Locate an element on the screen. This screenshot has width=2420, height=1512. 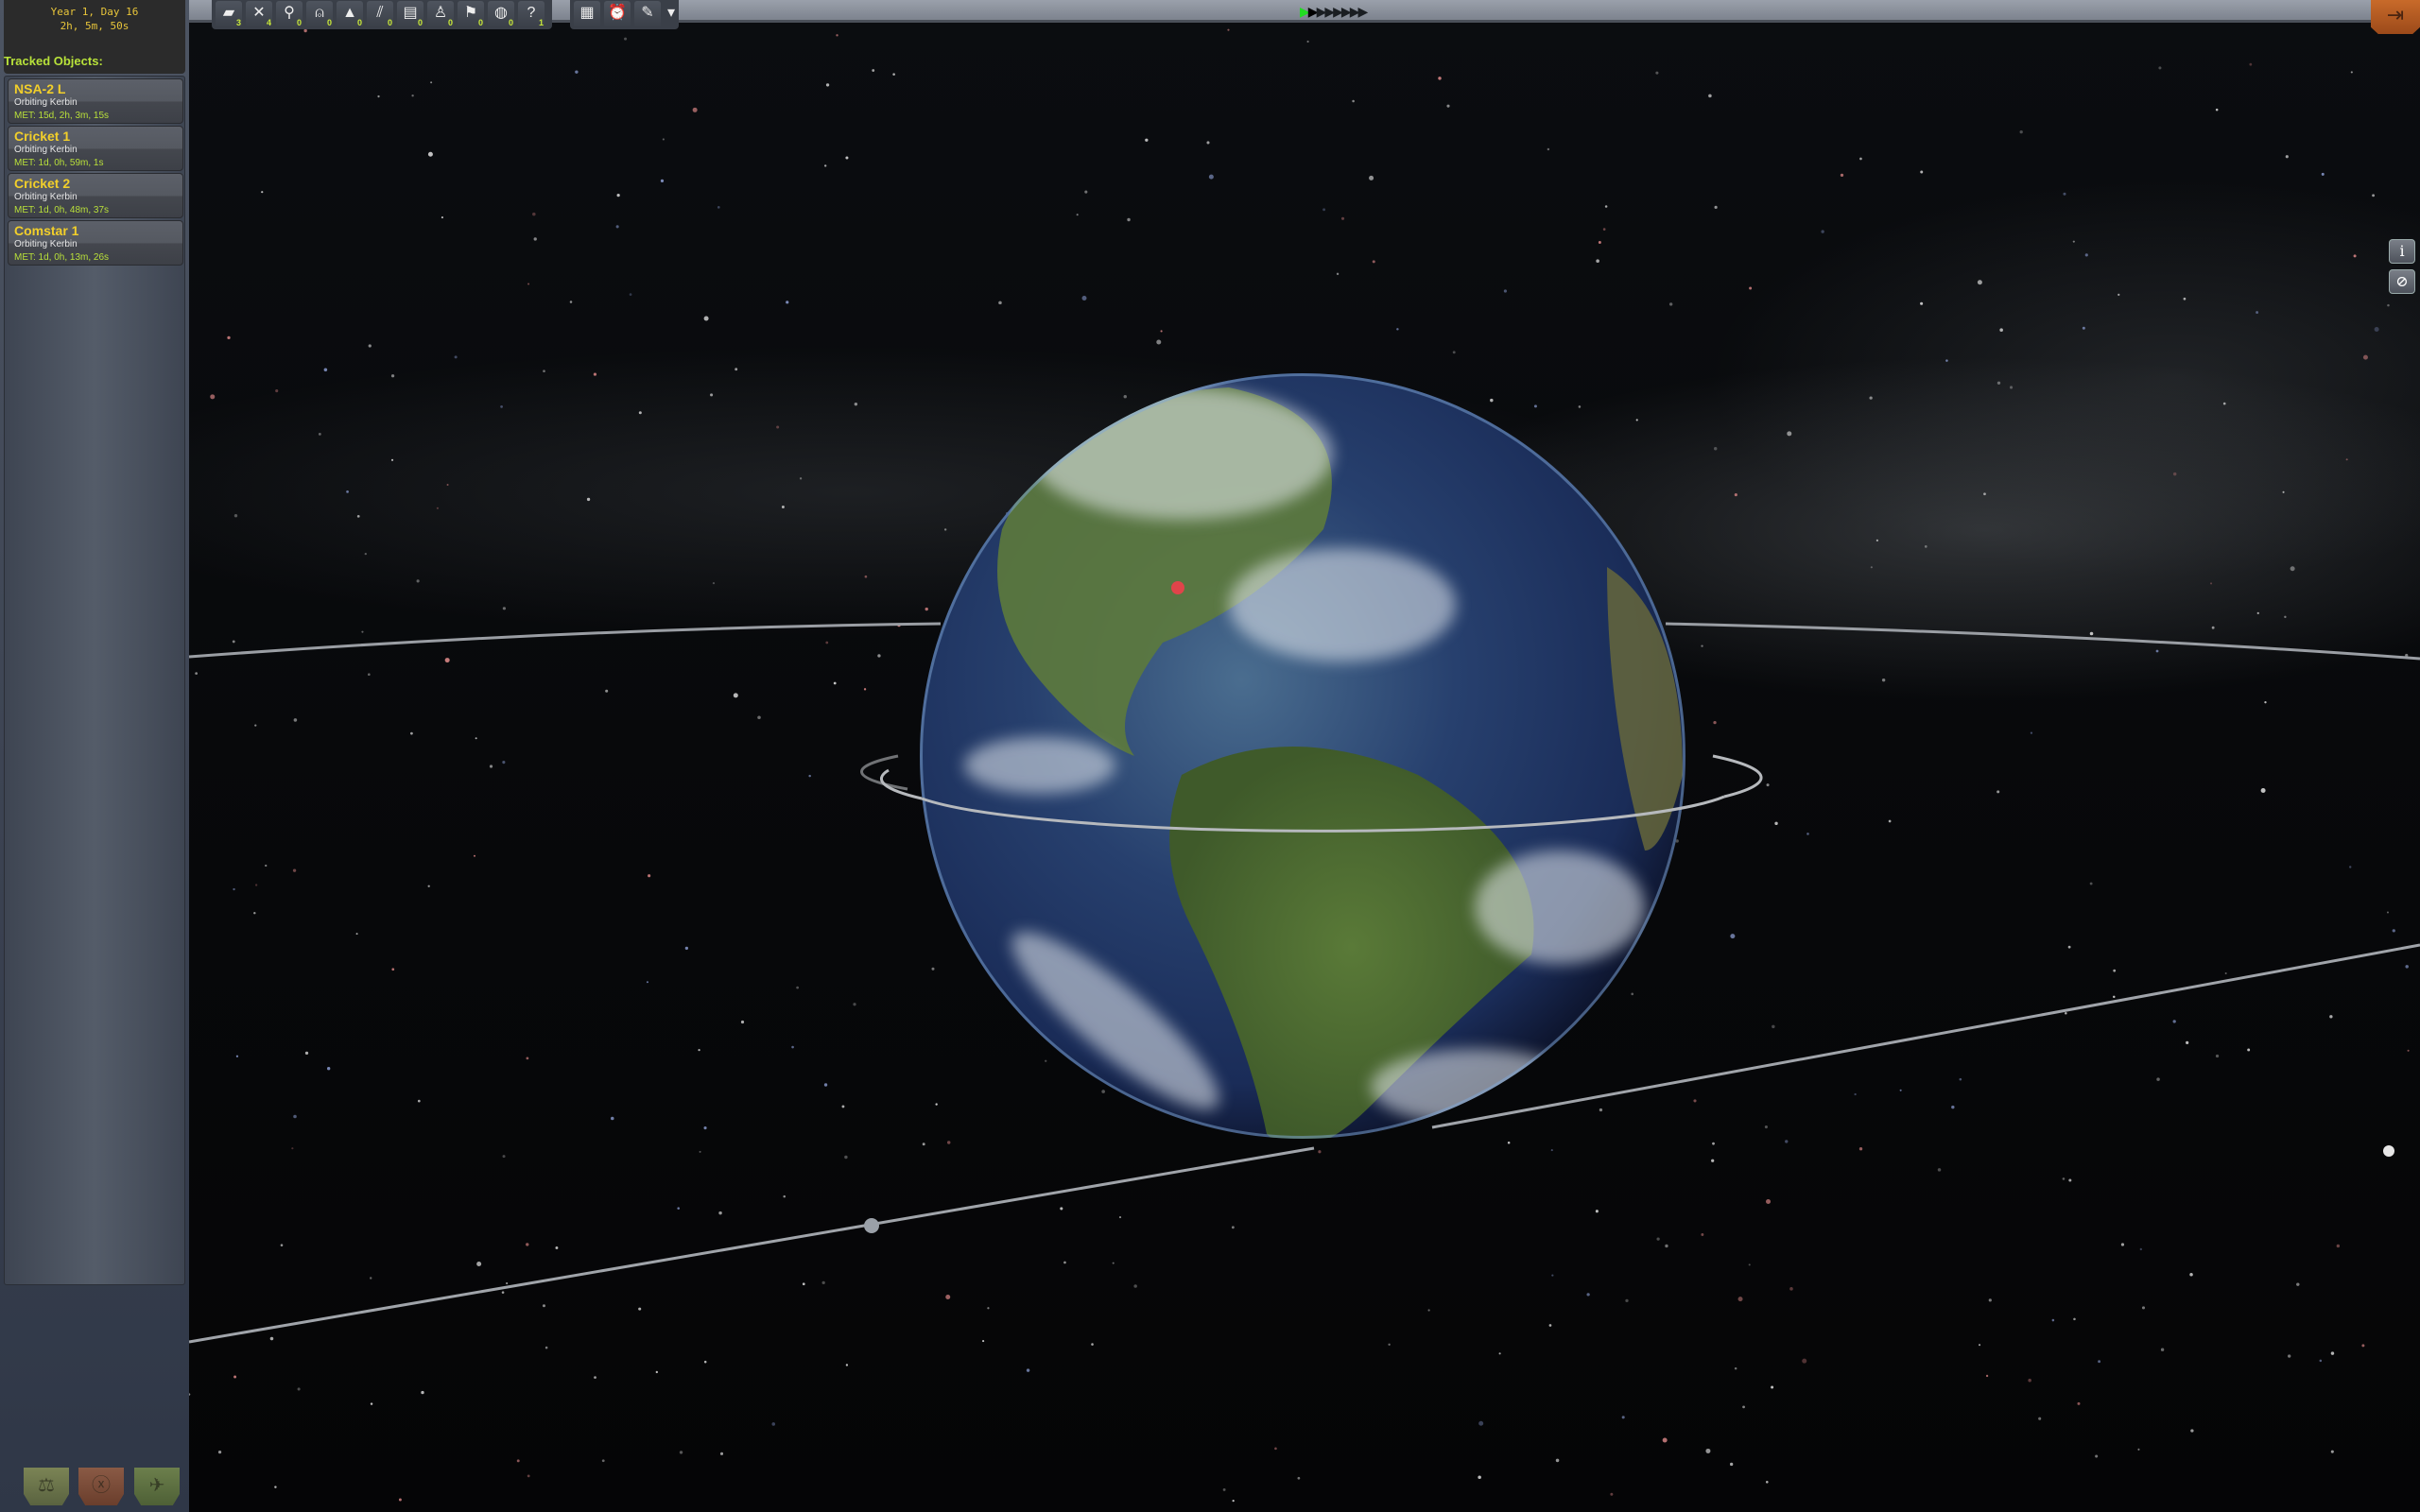
filter-debris-button: ▰ 3 is located at coordinates (229, 14).